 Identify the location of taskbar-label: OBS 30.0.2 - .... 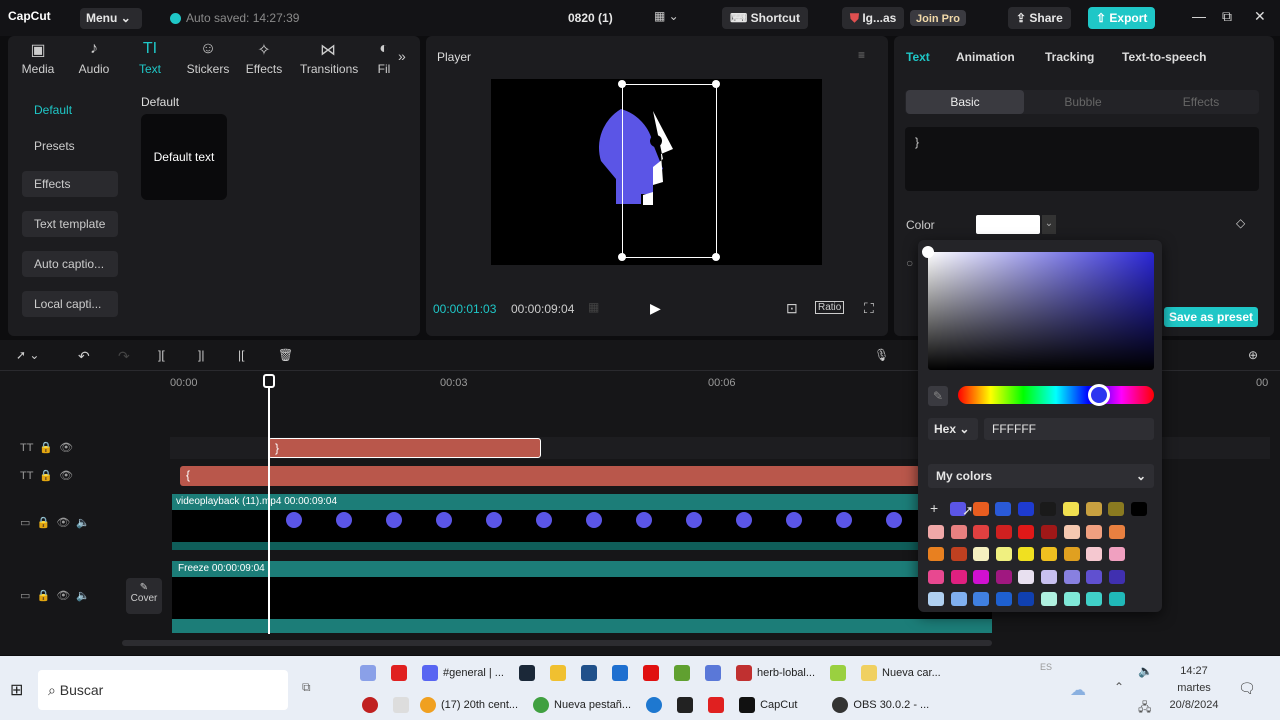
(891, 705).